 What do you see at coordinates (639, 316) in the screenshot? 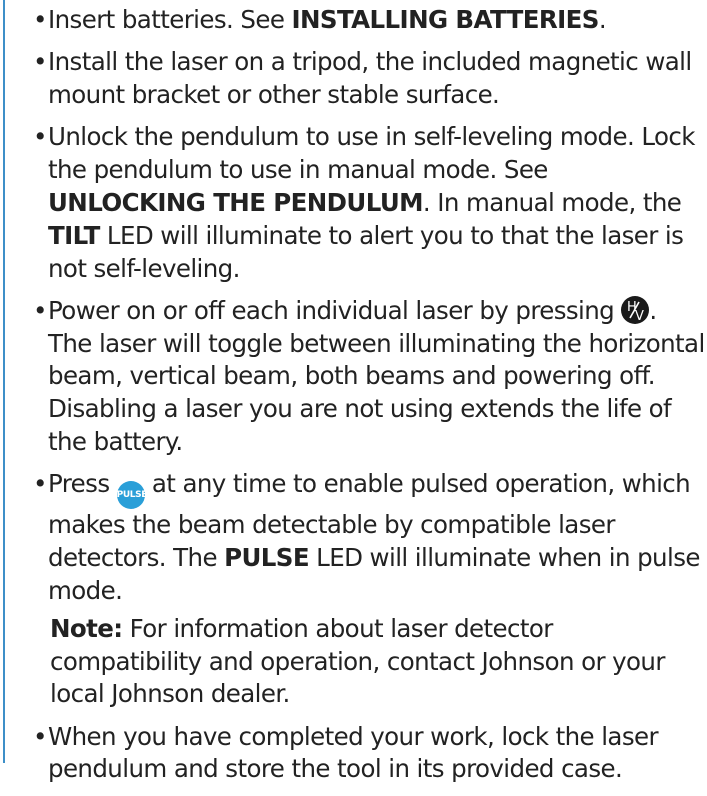
I see `hv-v-glyph: V` at bounding box center [639, 316].